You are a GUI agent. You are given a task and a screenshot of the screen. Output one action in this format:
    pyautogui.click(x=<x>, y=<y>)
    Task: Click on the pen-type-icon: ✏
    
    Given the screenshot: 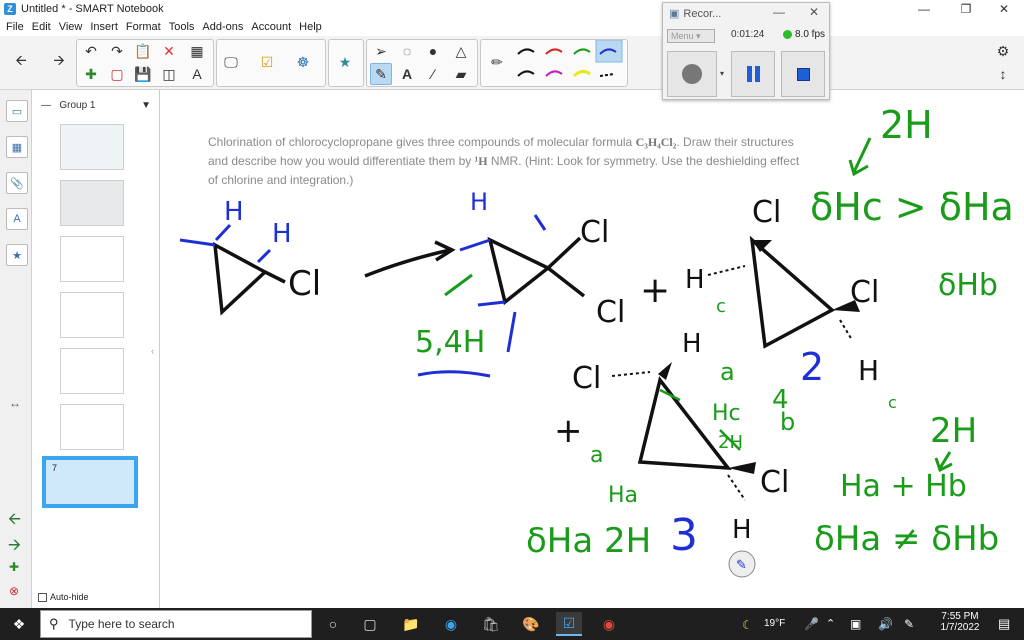 What is the action you would take?
    pyautogui.click(x=497, y=62)
    